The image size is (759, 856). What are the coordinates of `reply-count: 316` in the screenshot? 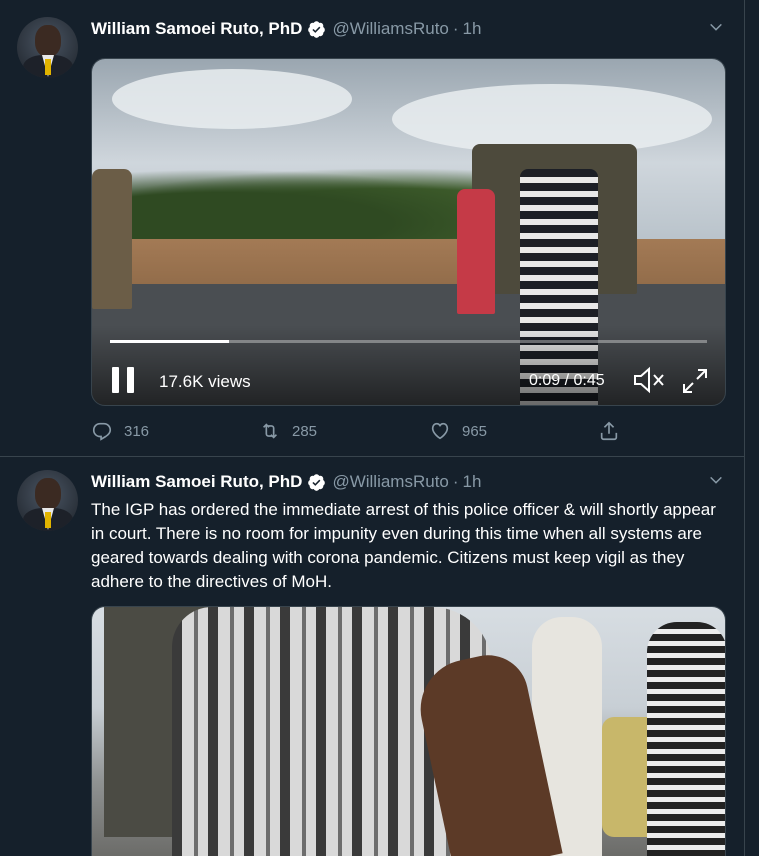 It's located at (137, 431).